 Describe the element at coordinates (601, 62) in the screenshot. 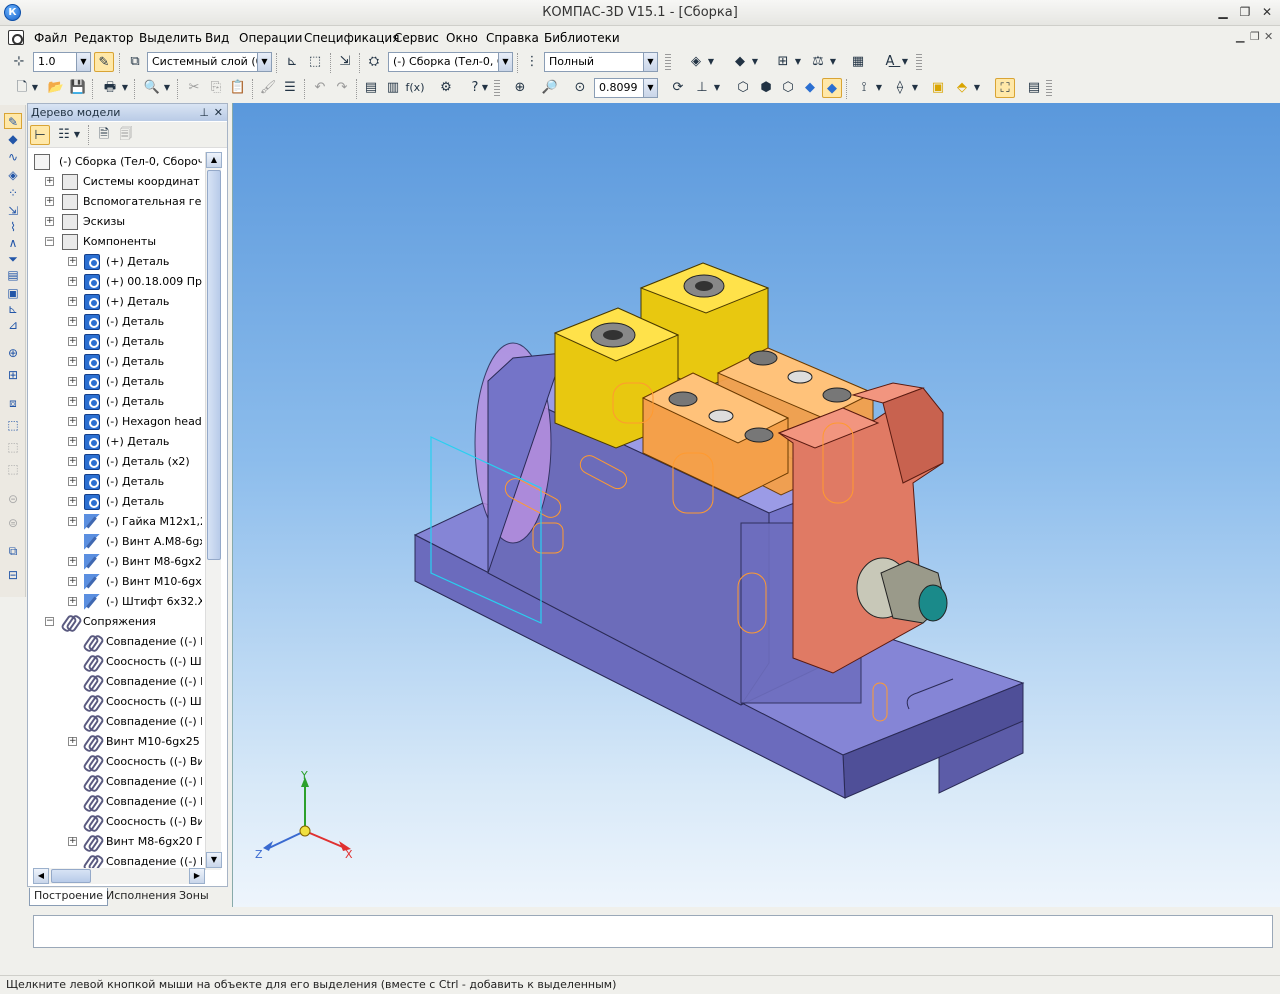

I see `display-mode-combo: Полный ▼` at that location.